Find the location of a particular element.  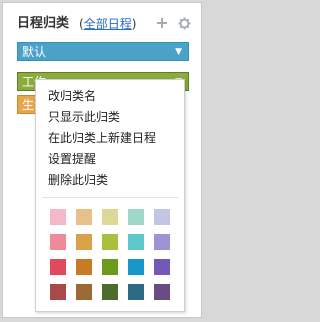

menu-item-rename: 改归类名 is located at coordinates (72, 96).